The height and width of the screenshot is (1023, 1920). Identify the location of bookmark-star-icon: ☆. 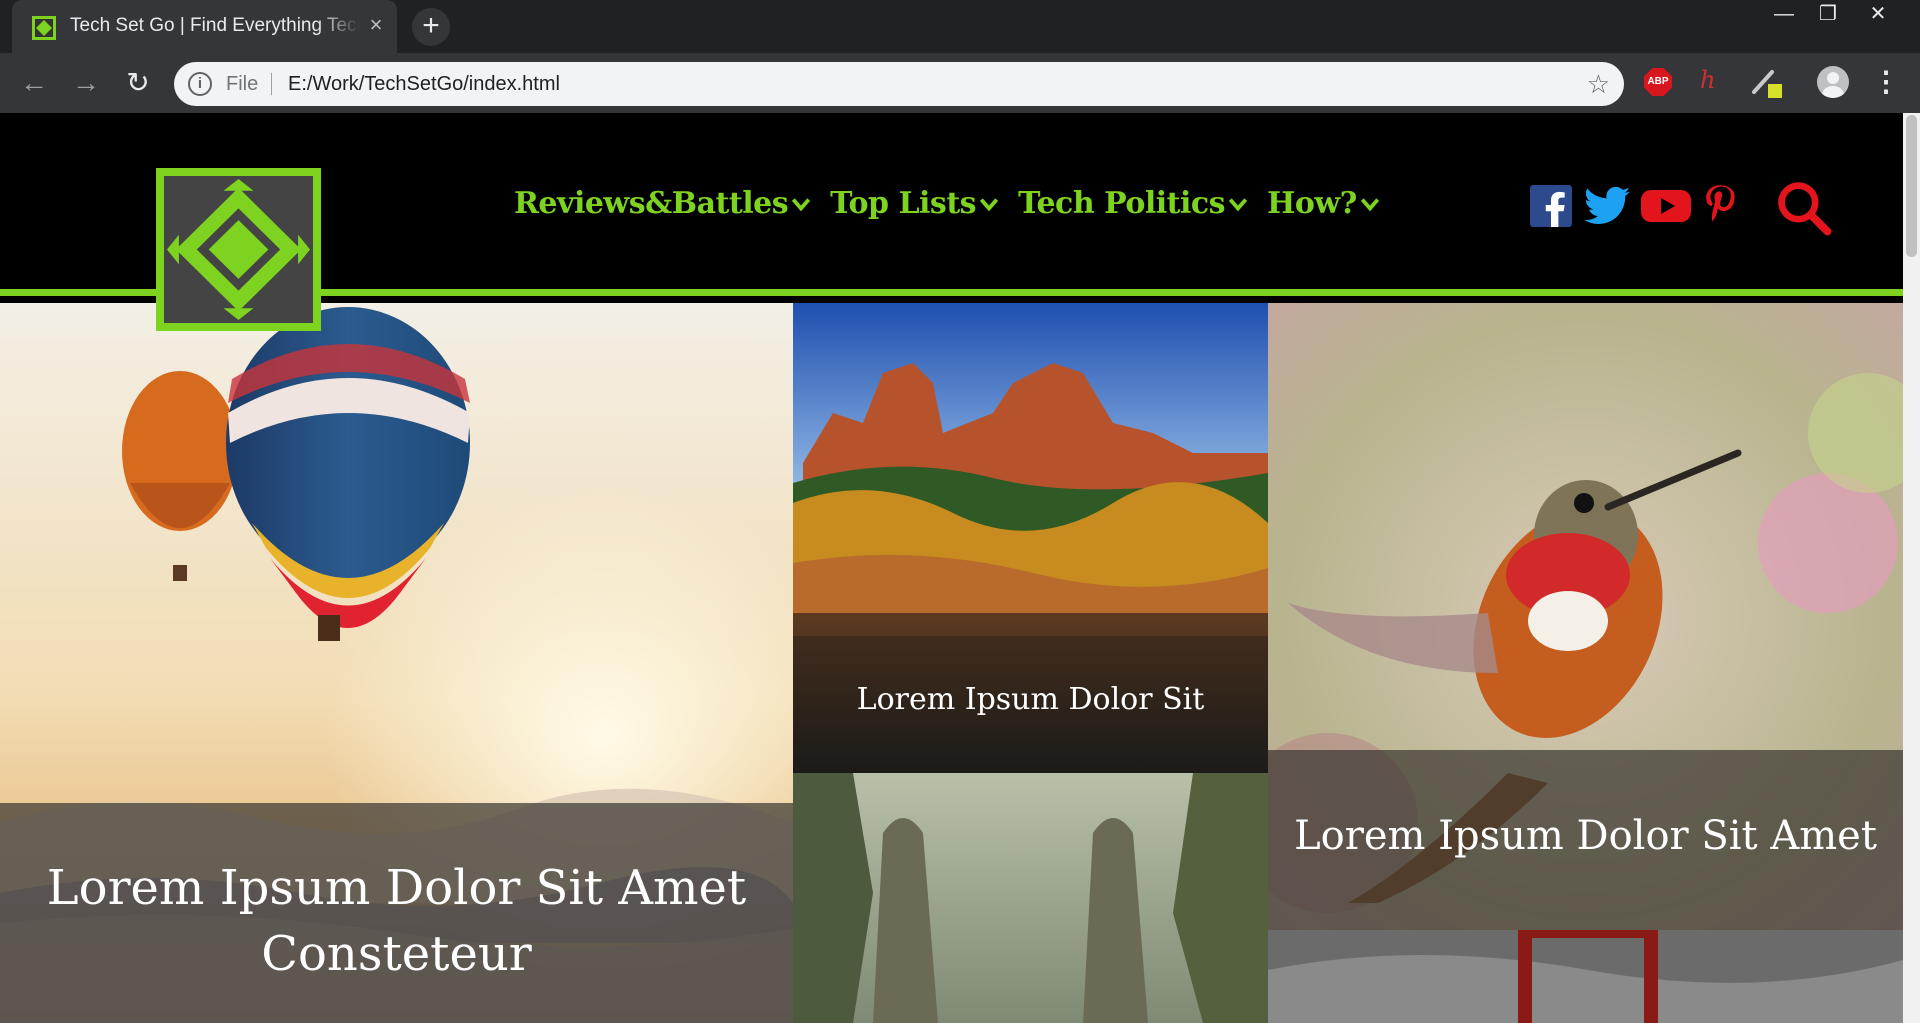
(1598, 84).